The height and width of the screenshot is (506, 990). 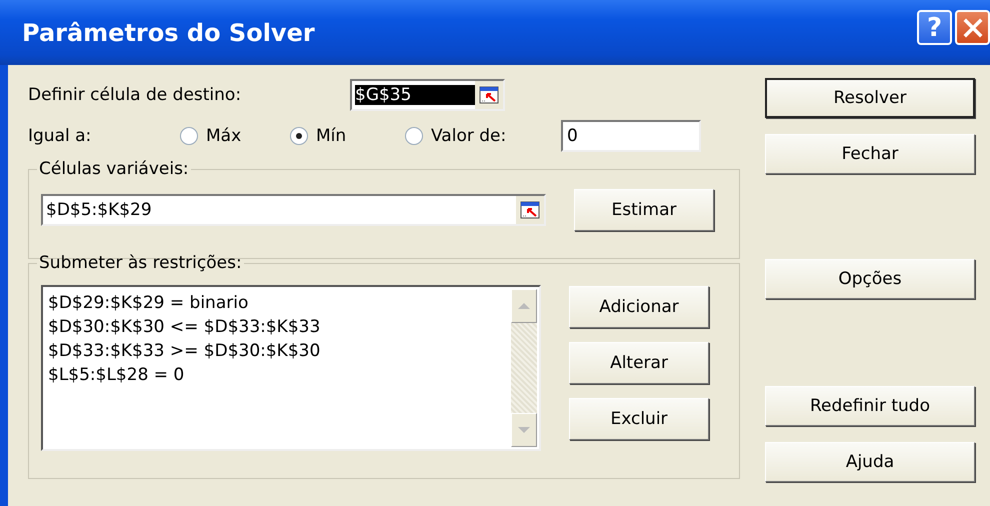 I want to click on close-button, so click(x=972, y=27).